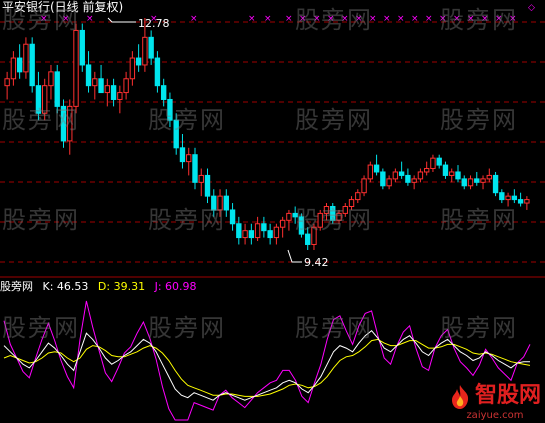  Describe the element at coordinates (121, 20) in the screenshot. I see `high-leader-line` at that location.